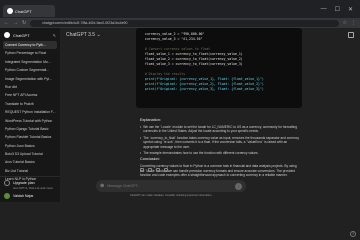 The height and width of the screenshot is (240, 360). Describe the element at coordinates (351, 35) in the screenshot. I see `share-icon` at that location.